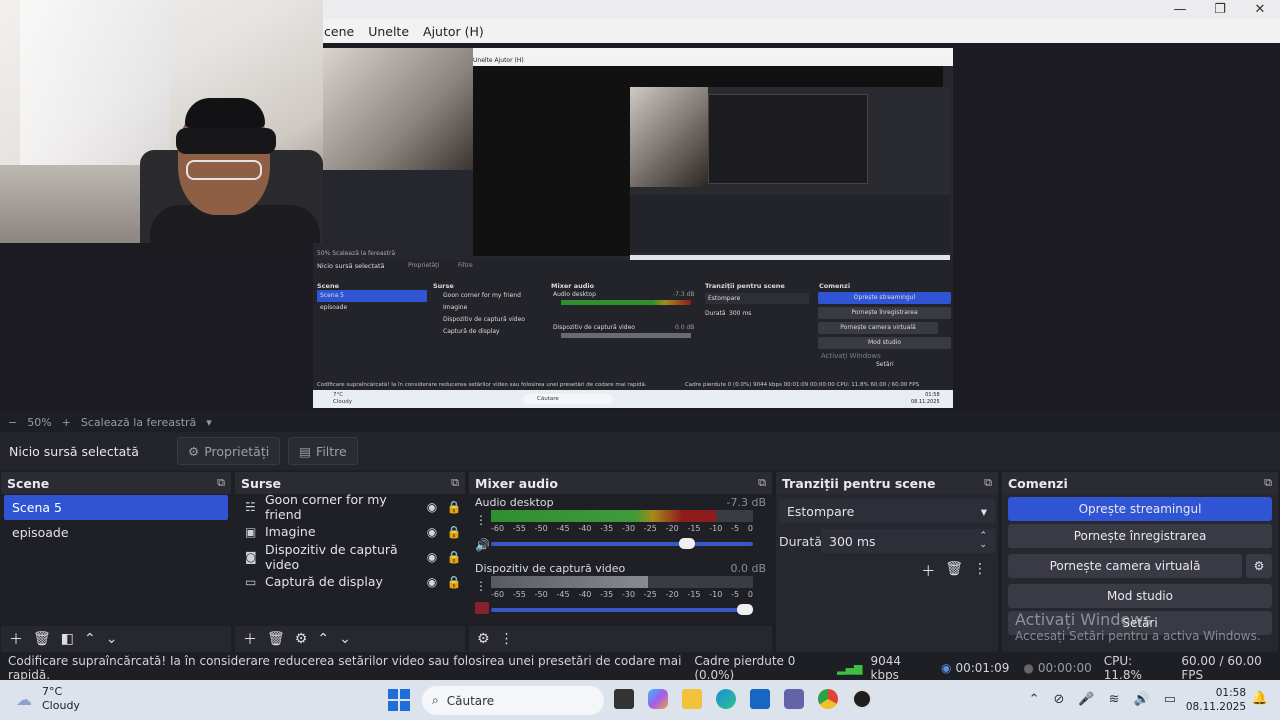 This screenshot has height=720, width=1280. I want to click on spin-arrows-icon: ⌃ ⌄, so click(983, 541).